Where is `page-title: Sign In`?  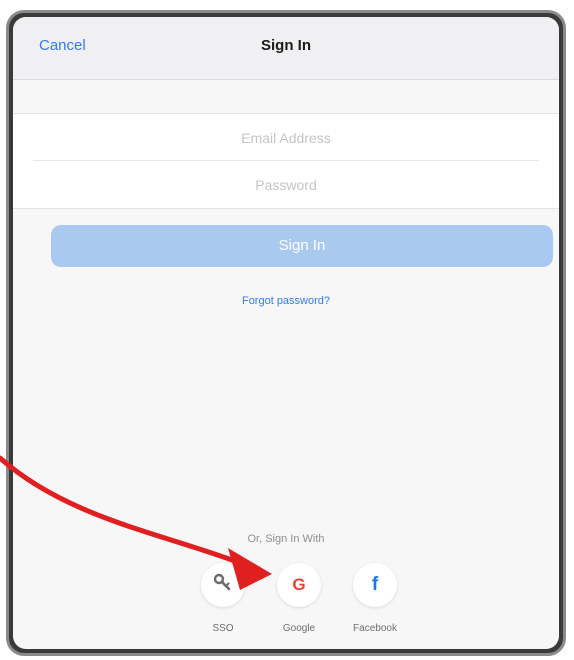 page-title: Sign In is located at coordinates (286, 45).